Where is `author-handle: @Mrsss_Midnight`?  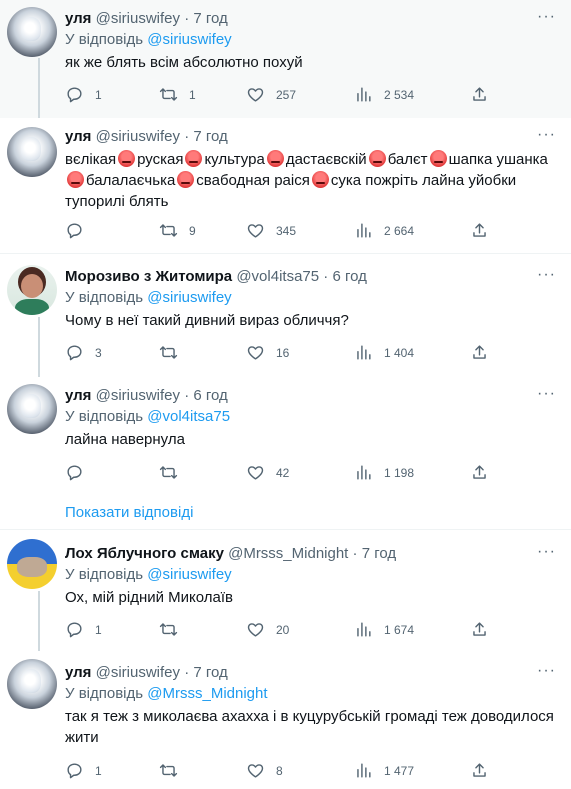 author-handle: @Mrsss_Midnight is located at coordinates (288, 553).